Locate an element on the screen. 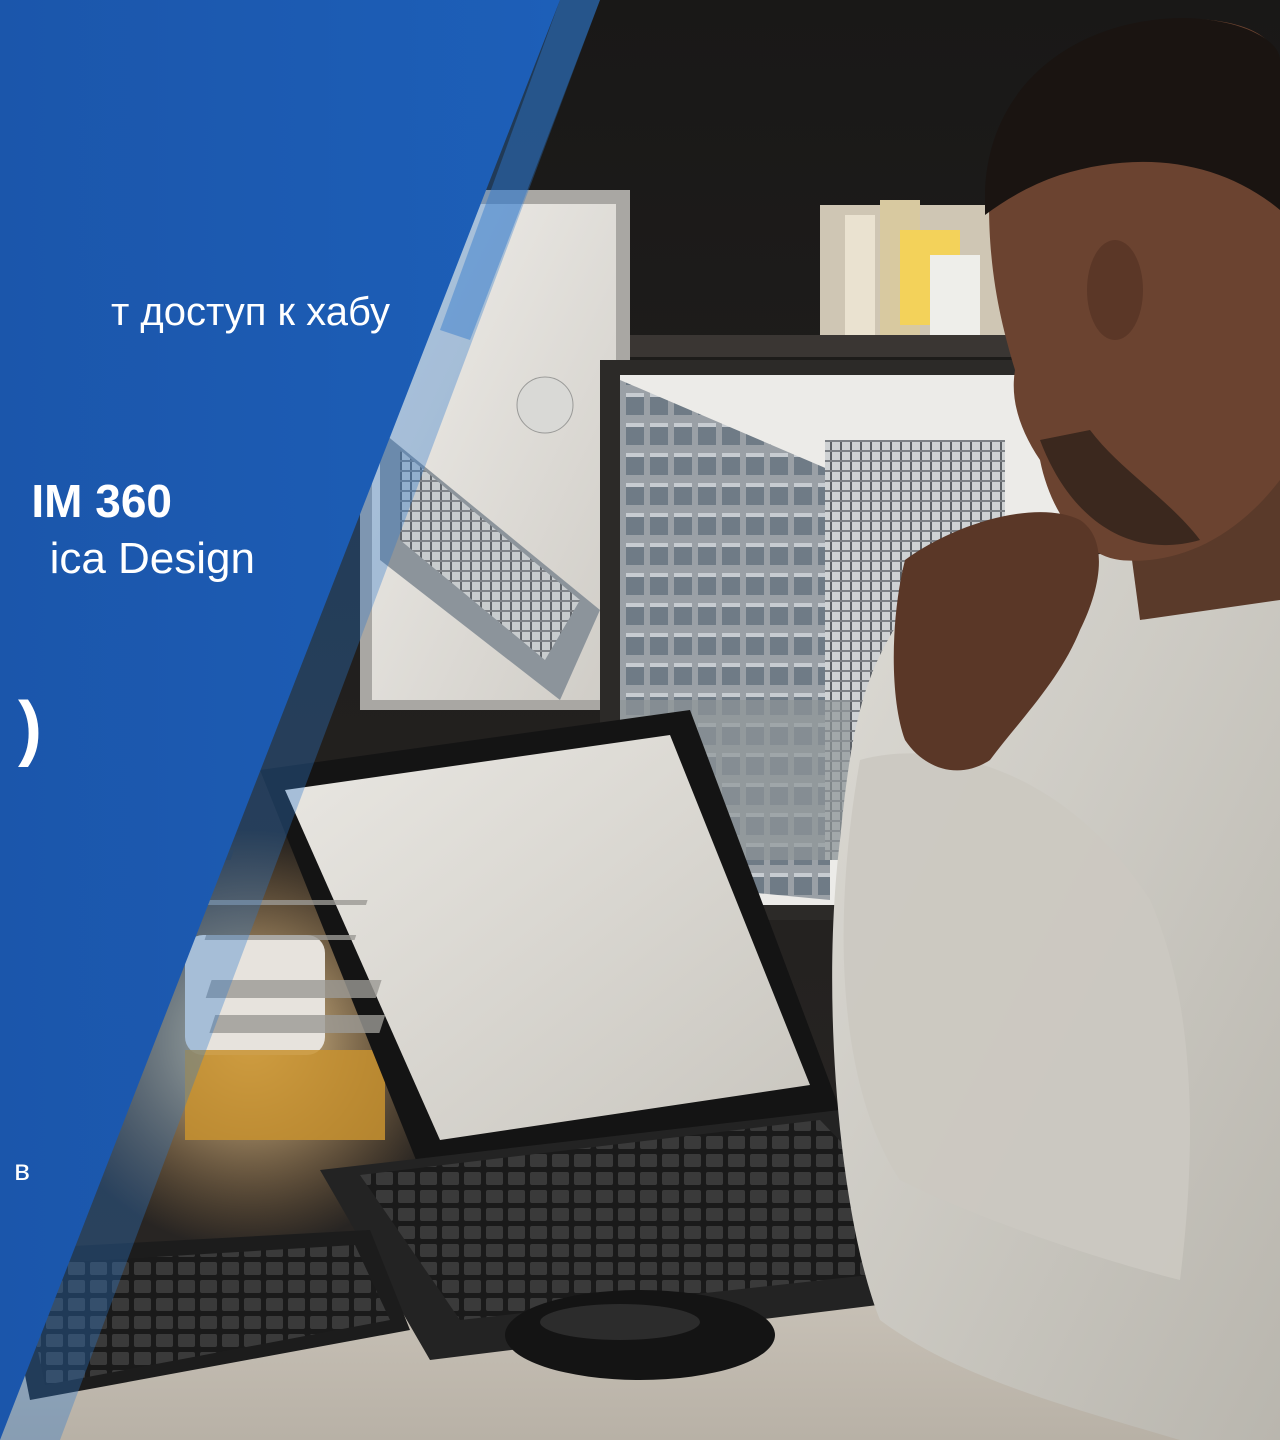 Image resolution: width=1280 pixels, height=1440 pixels. headline-line-access-hub: т доступ к хабу is located at coordinates (250, 312).